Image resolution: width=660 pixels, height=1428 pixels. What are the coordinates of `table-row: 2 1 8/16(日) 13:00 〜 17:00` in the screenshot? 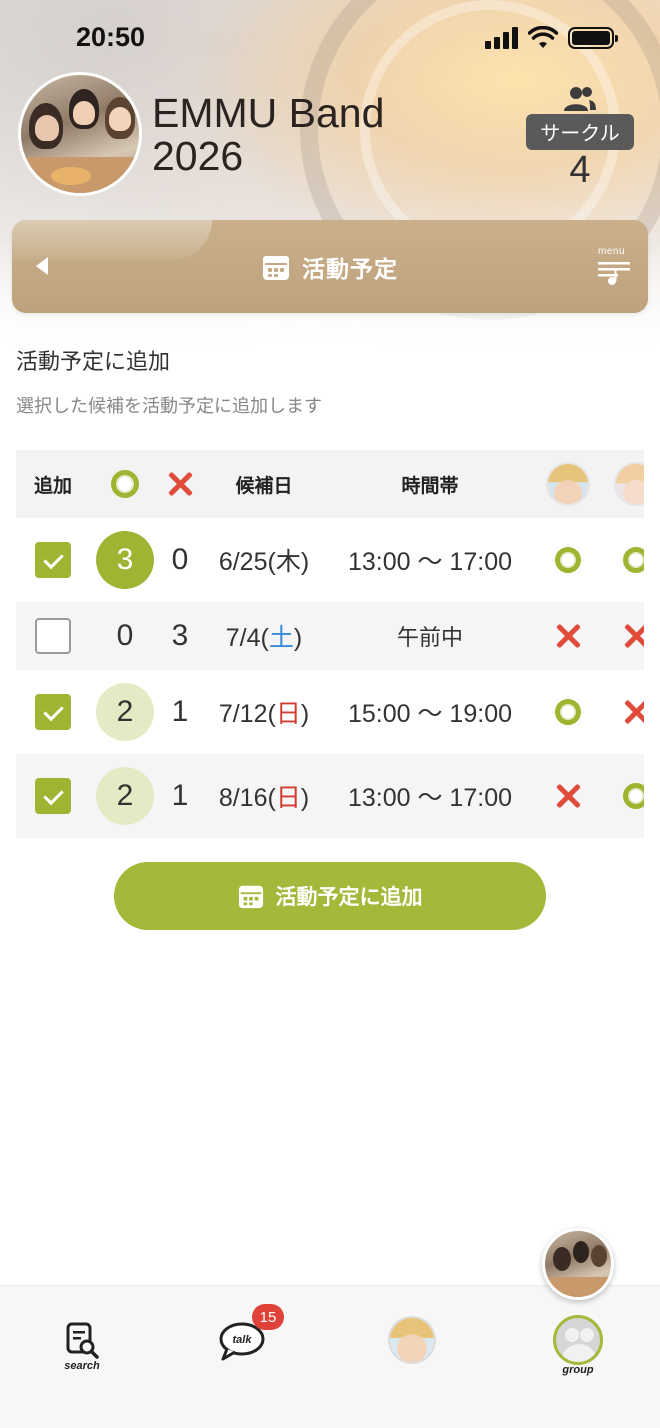 It's located at (330, 796).